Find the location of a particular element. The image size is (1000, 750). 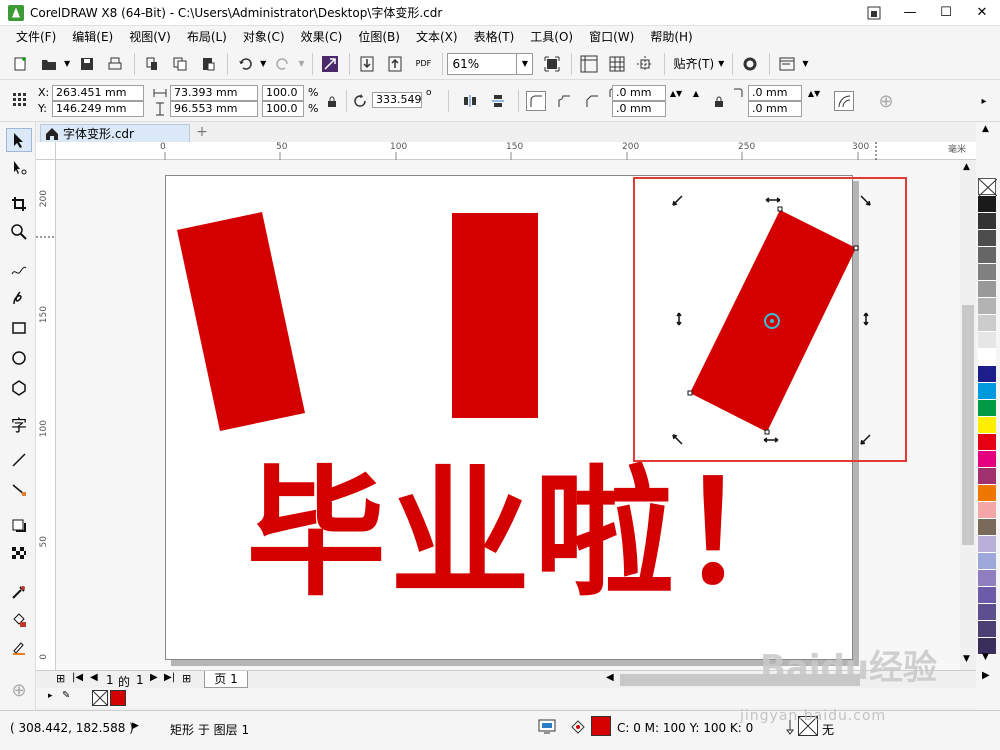

corner-spin-up-icon: ▲▼ is located at coordinates (676, 93).